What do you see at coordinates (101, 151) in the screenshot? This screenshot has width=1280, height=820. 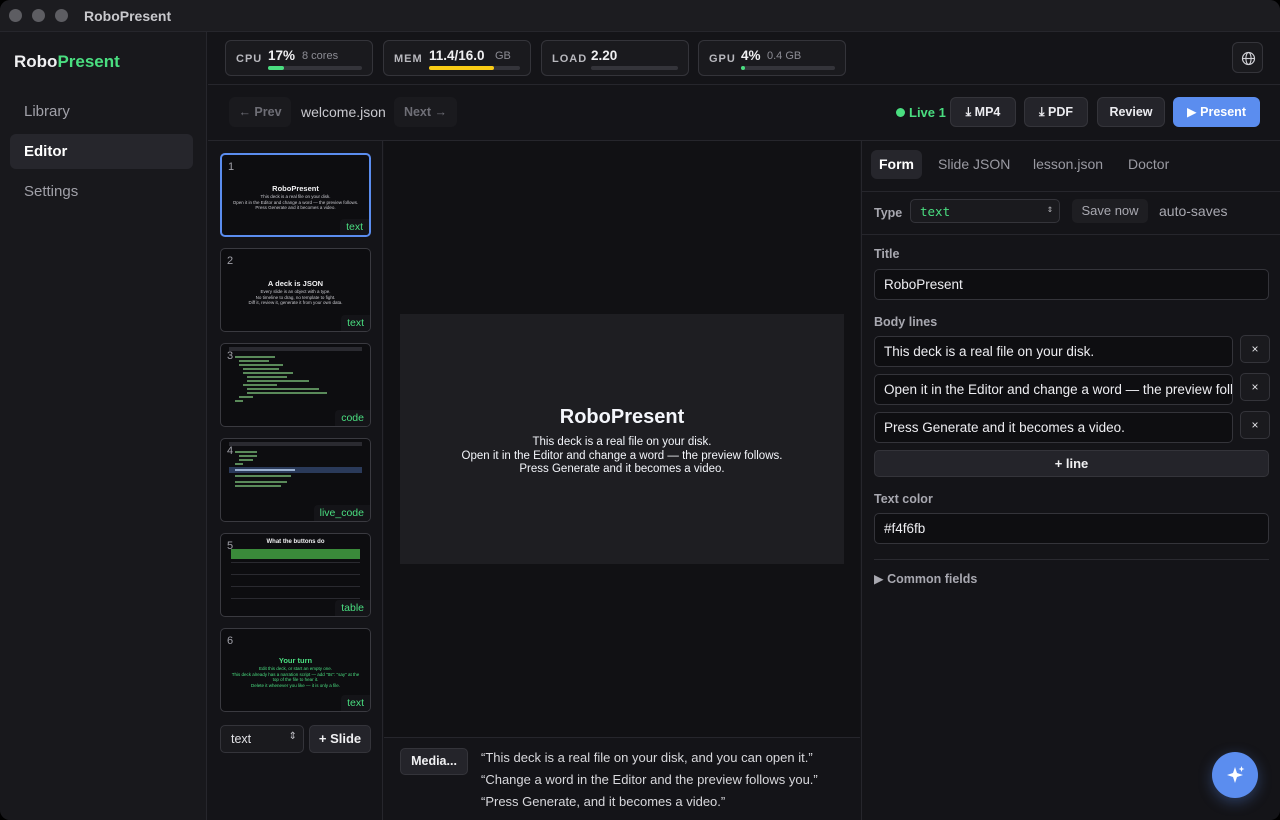 I see `sidebar-item-editor: Editor` at bounding box center [101, 151].